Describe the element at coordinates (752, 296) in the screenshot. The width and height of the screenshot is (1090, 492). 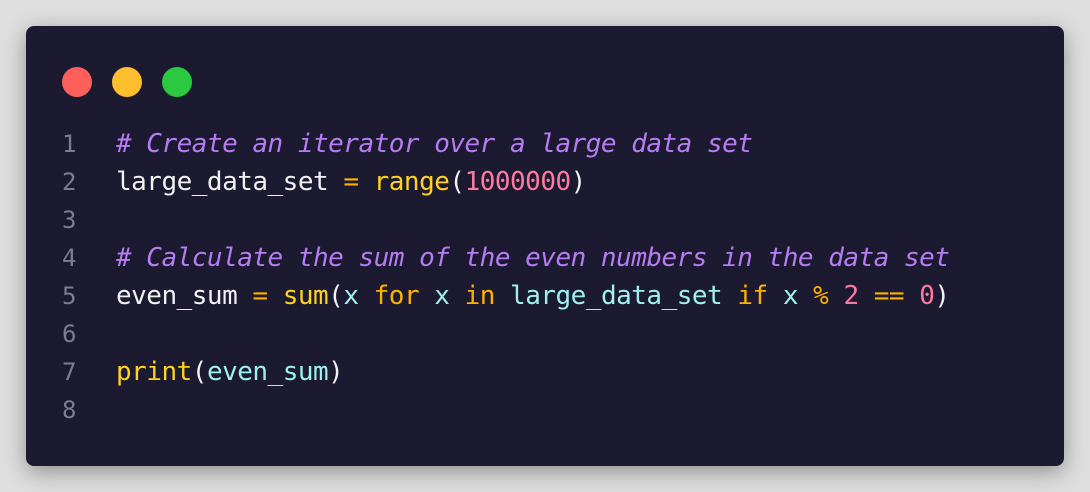
I see `code-token: if` at that location.